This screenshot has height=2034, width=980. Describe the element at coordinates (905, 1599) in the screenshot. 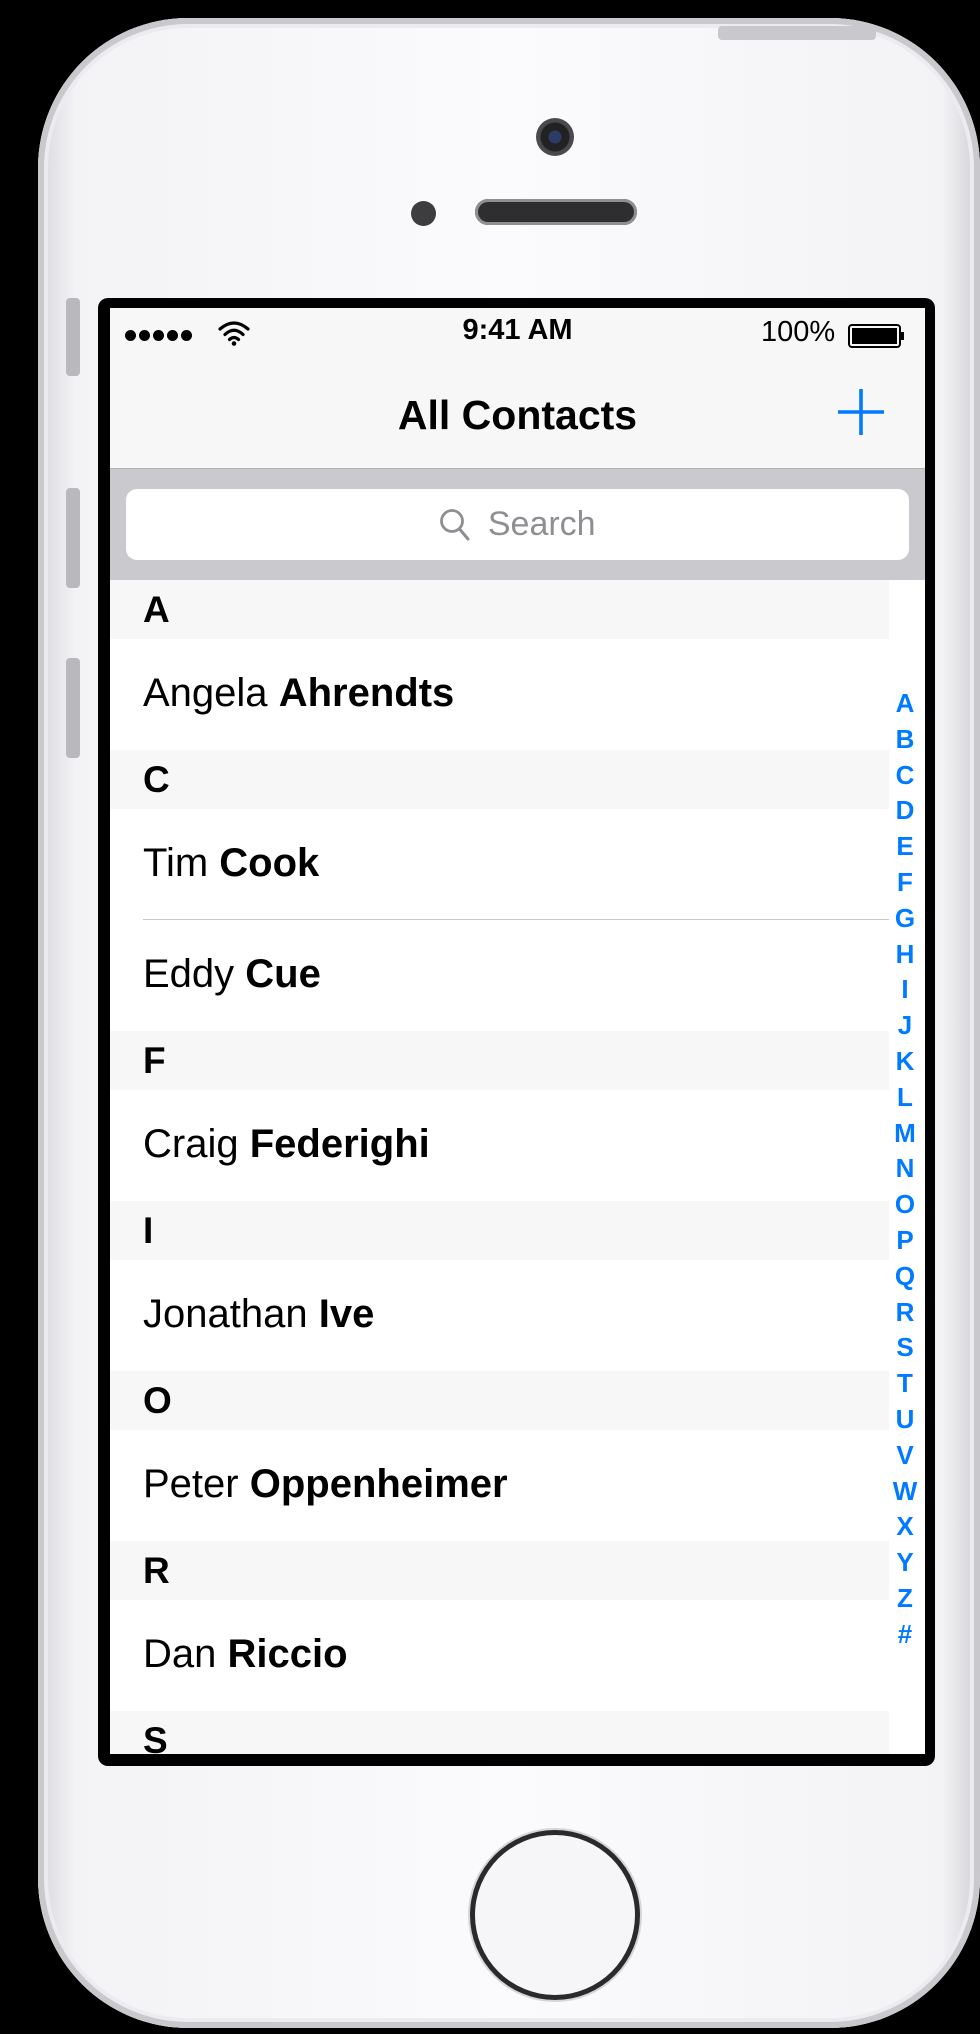

I see `index-letter: Z` at that location.